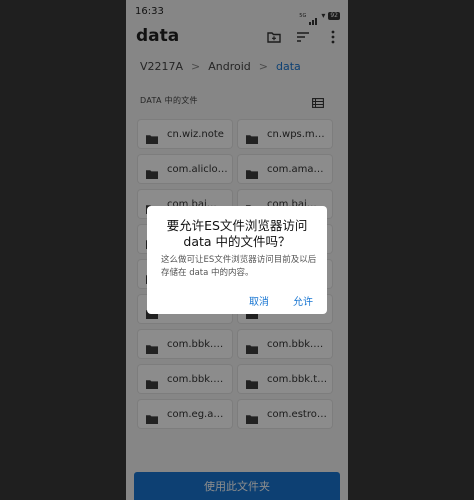  I want to click on dialog-message: 这么做可让ES文件浏览器访问目前及以后存储在 data 中的内容。, so click(239, 266).